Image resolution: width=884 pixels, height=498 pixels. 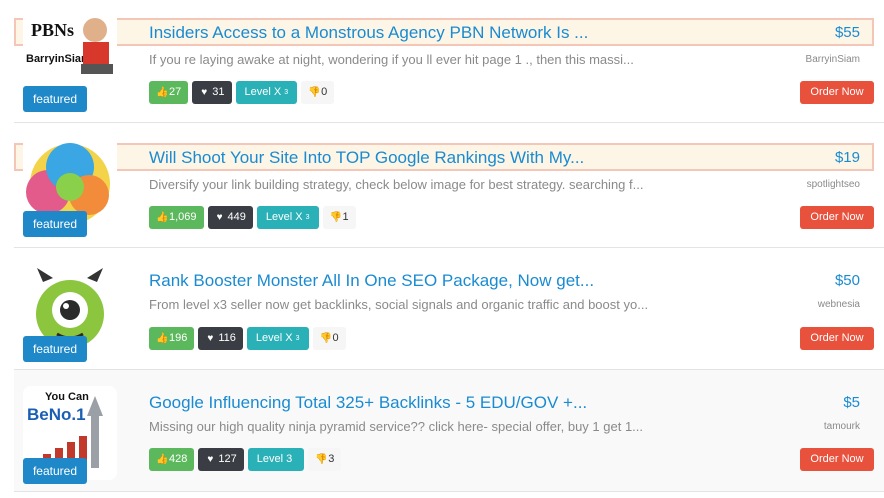 What do you see at coordinates (839, 304) in the screenshot?
I see `seller-name: webnesia` at bounding box center [839, 304].